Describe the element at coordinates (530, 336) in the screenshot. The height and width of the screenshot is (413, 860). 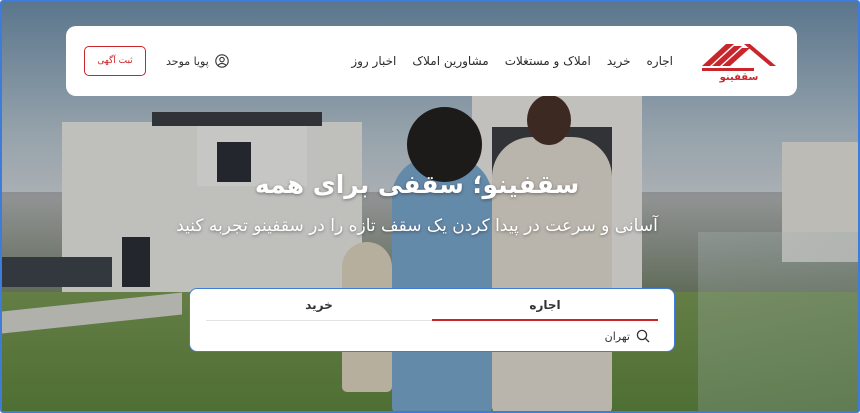
I see `search-input` at that location.